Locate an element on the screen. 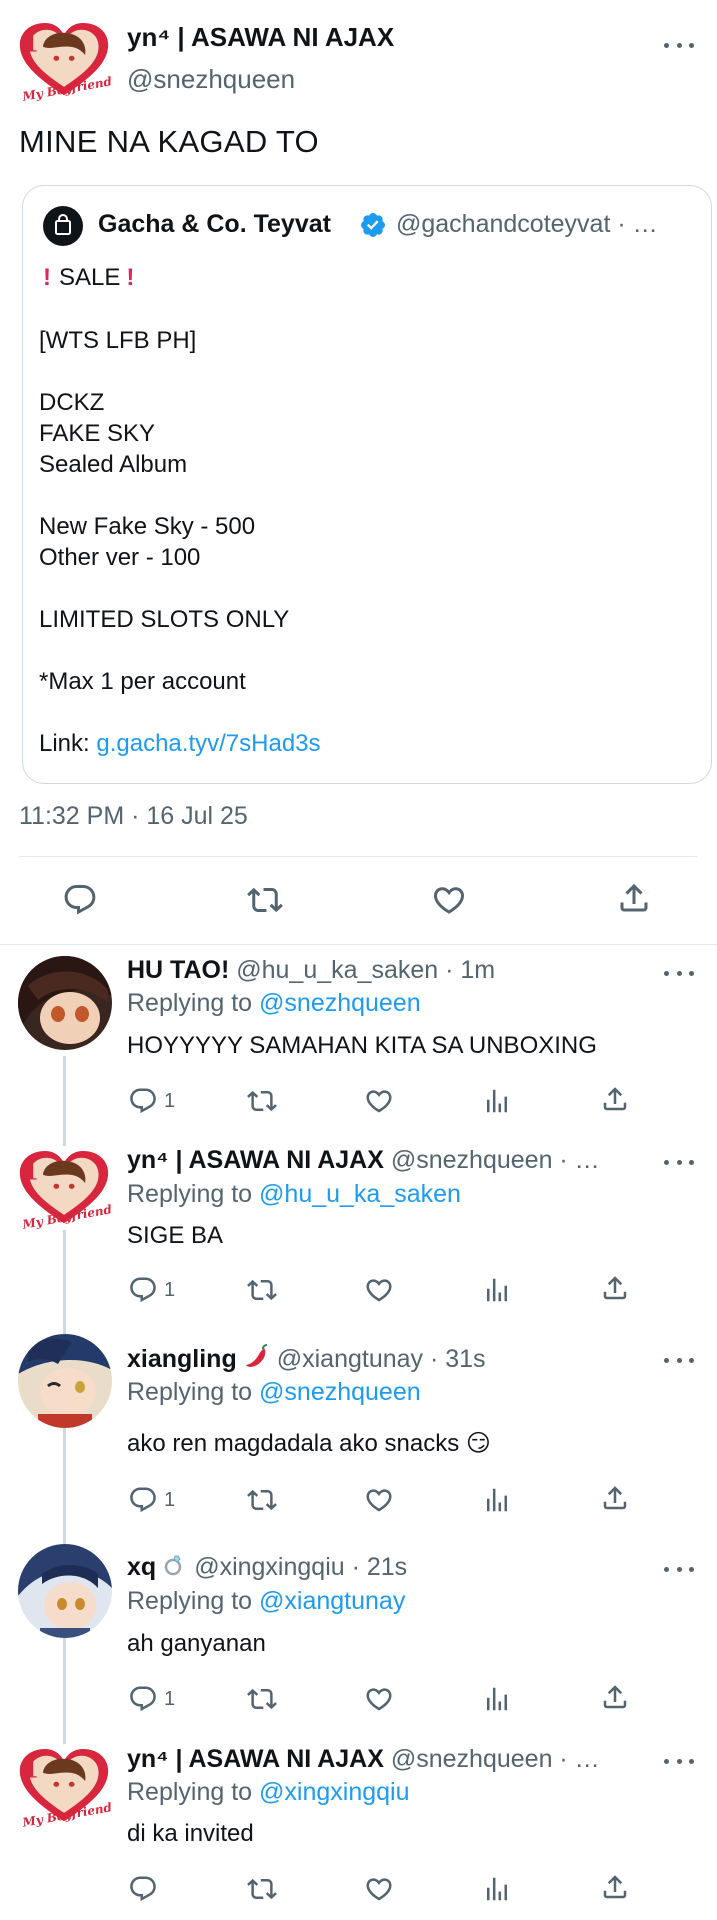  replying-to-line: Replying to @xiangtunay is located at coordinates (266, 1601).